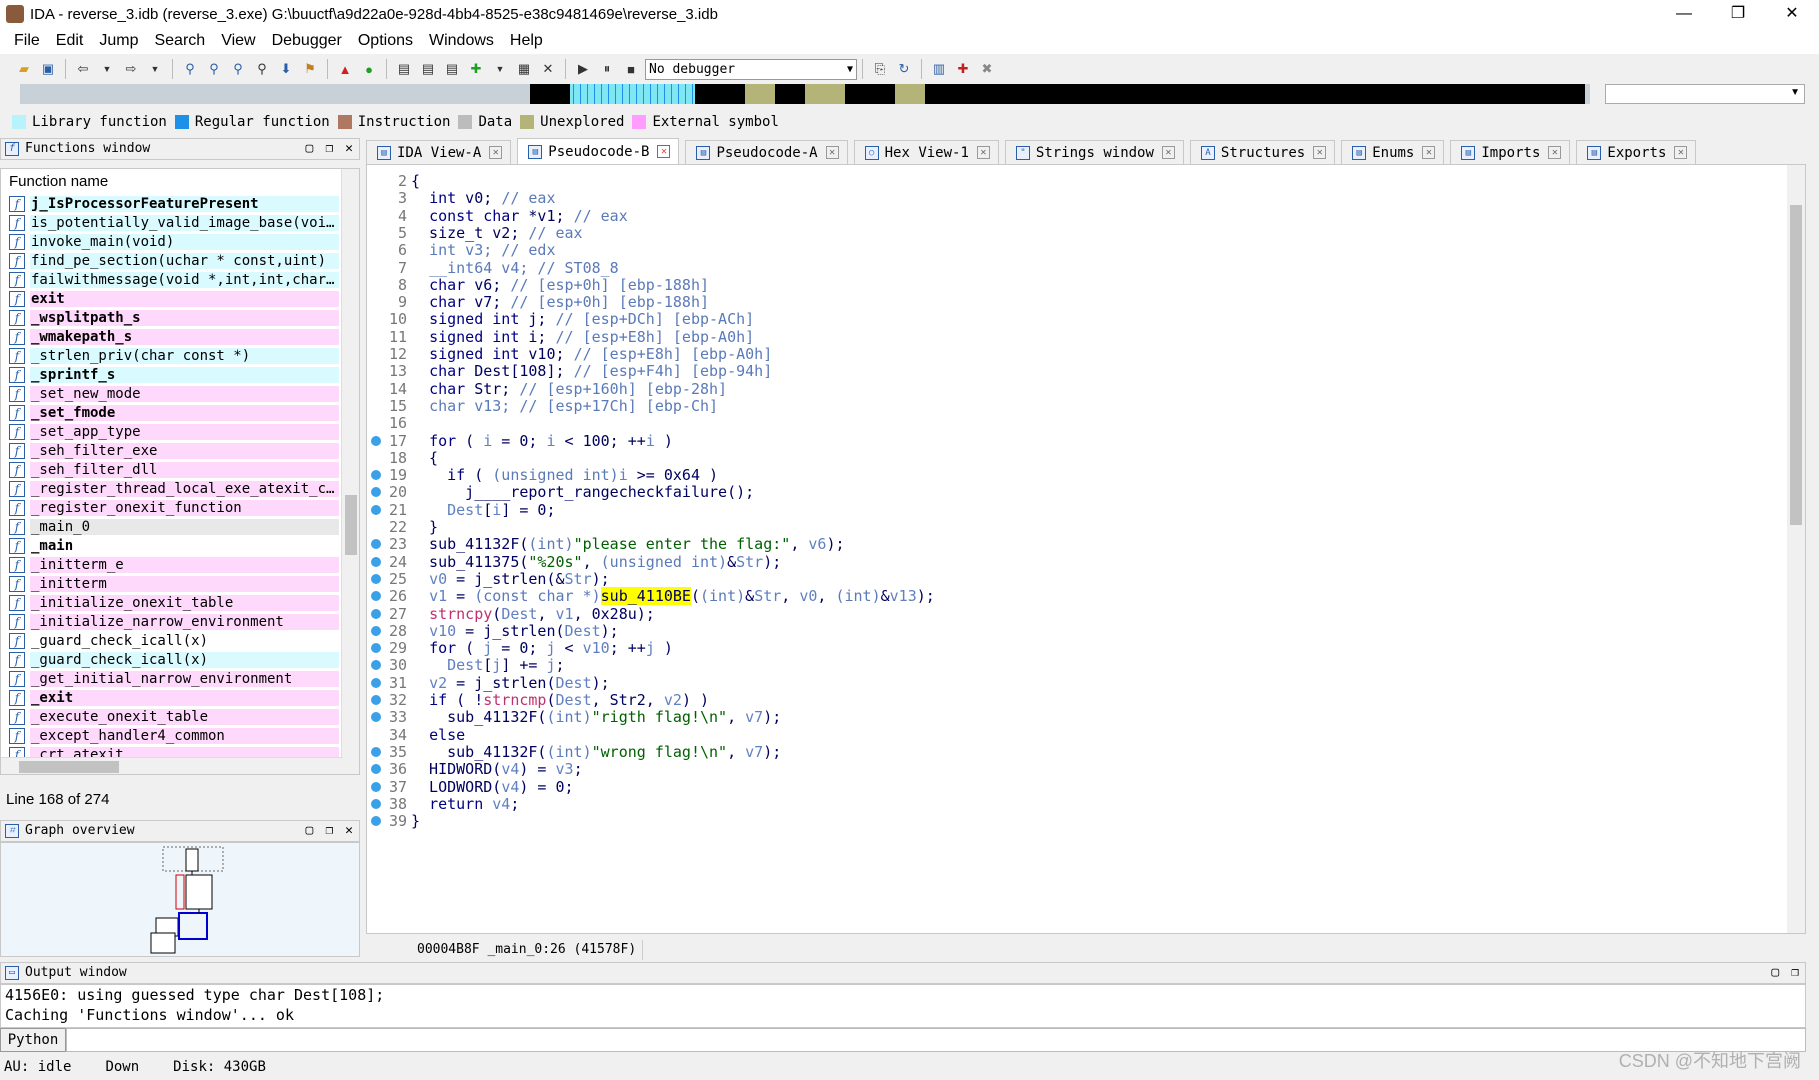 The image size is (1819, 1080). Describe the element at coordinates (987, 69) in the screenshot. I see `breakpoint-remove-icon: ✖` at that location.